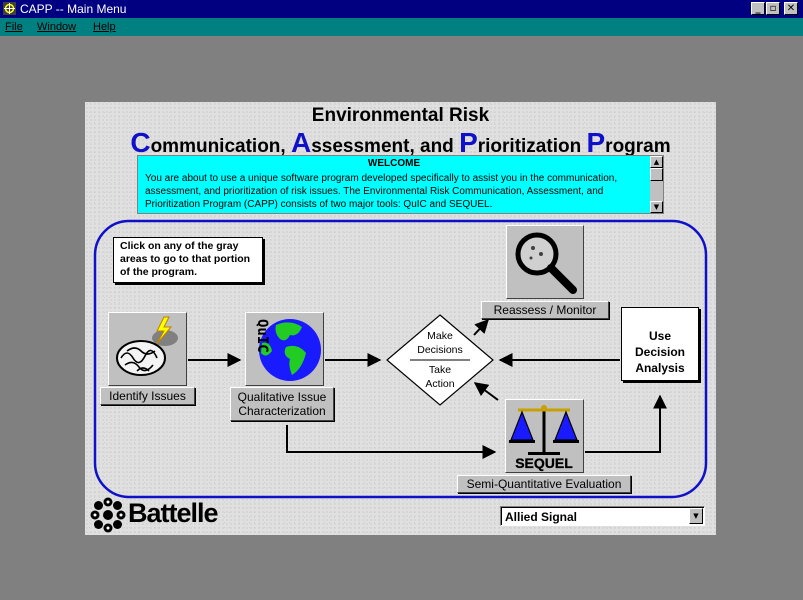 The image size is (803, 600). What do you see at coordinates (282, 411) in the screenshot?
I see `qualitative-label-line2: Characterization` at bounding box center [282, 411].